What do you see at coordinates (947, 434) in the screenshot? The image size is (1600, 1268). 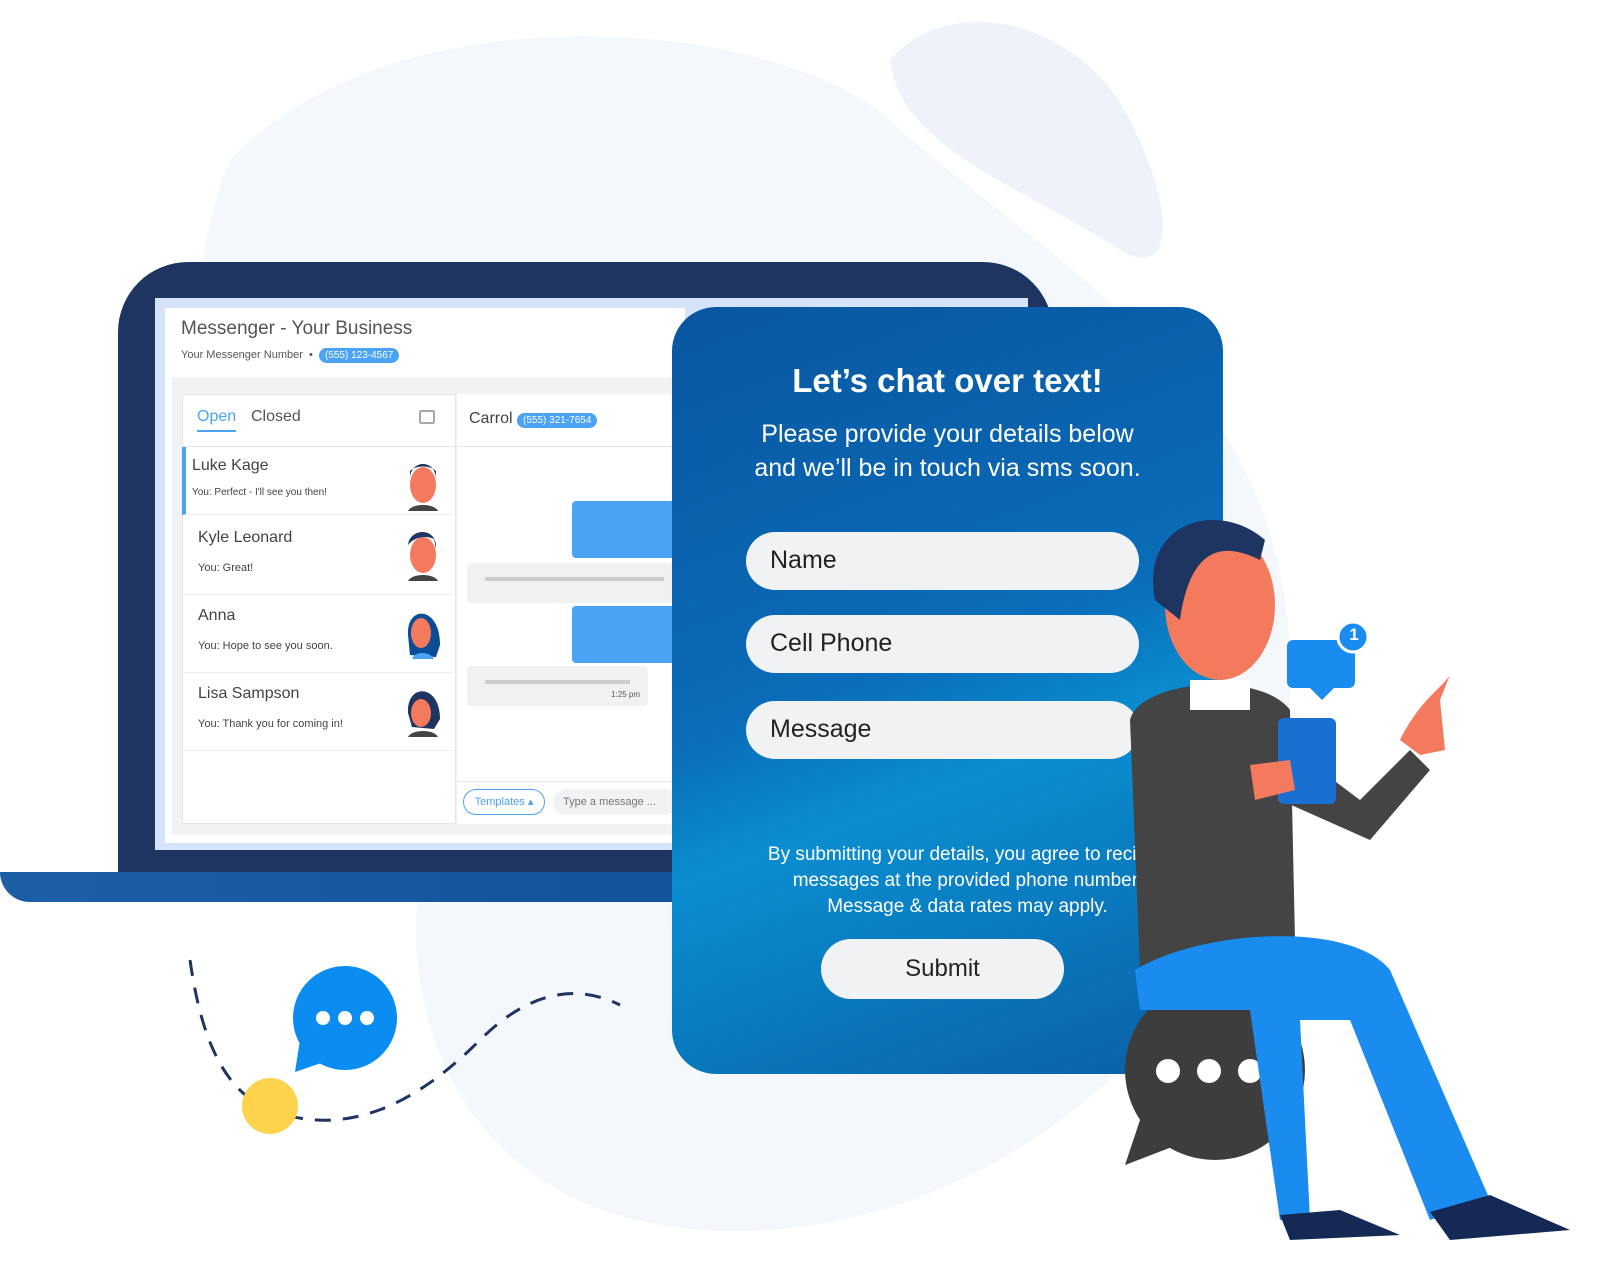 I see `subtitle-line: Please provide your details below` at bounding box center [947, 434].